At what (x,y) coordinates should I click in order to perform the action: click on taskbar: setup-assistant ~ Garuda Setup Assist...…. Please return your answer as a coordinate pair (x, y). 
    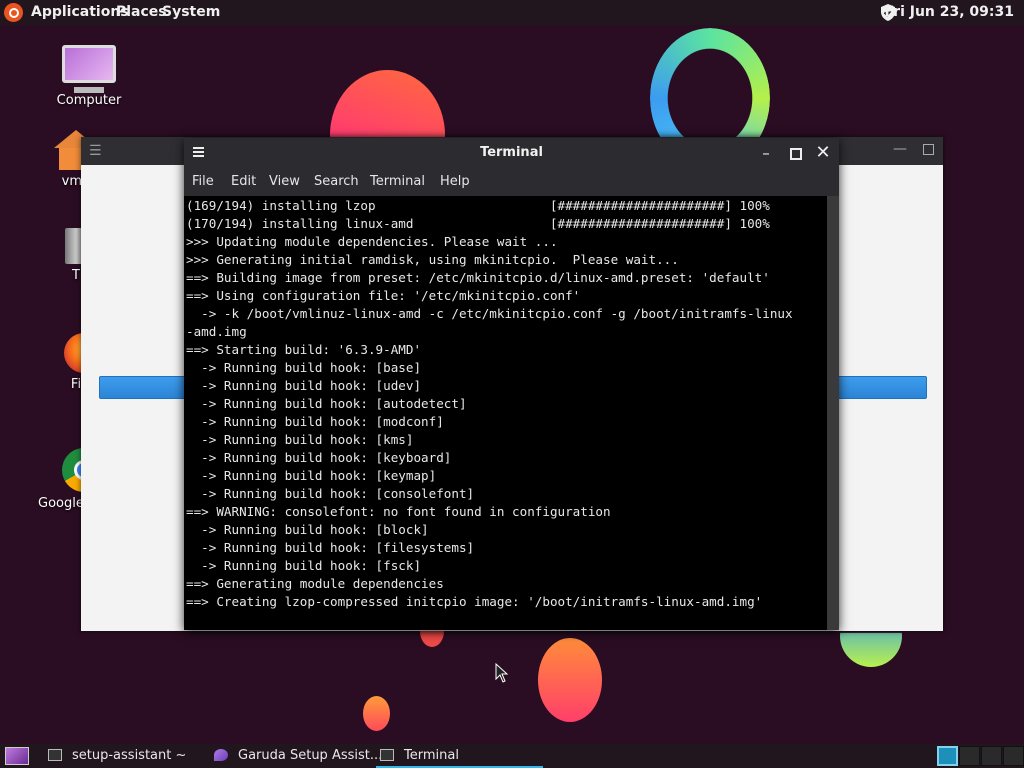
    Looking at the image, I should click on (512, 756).